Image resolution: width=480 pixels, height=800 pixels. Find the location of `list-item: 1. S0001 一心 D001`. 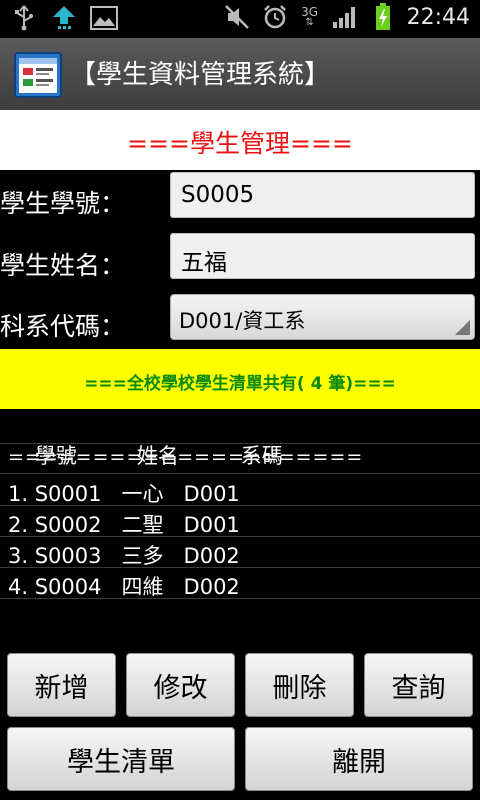

list-item: 1. S0001 一心 D001 is located at coordinates (124, 493).